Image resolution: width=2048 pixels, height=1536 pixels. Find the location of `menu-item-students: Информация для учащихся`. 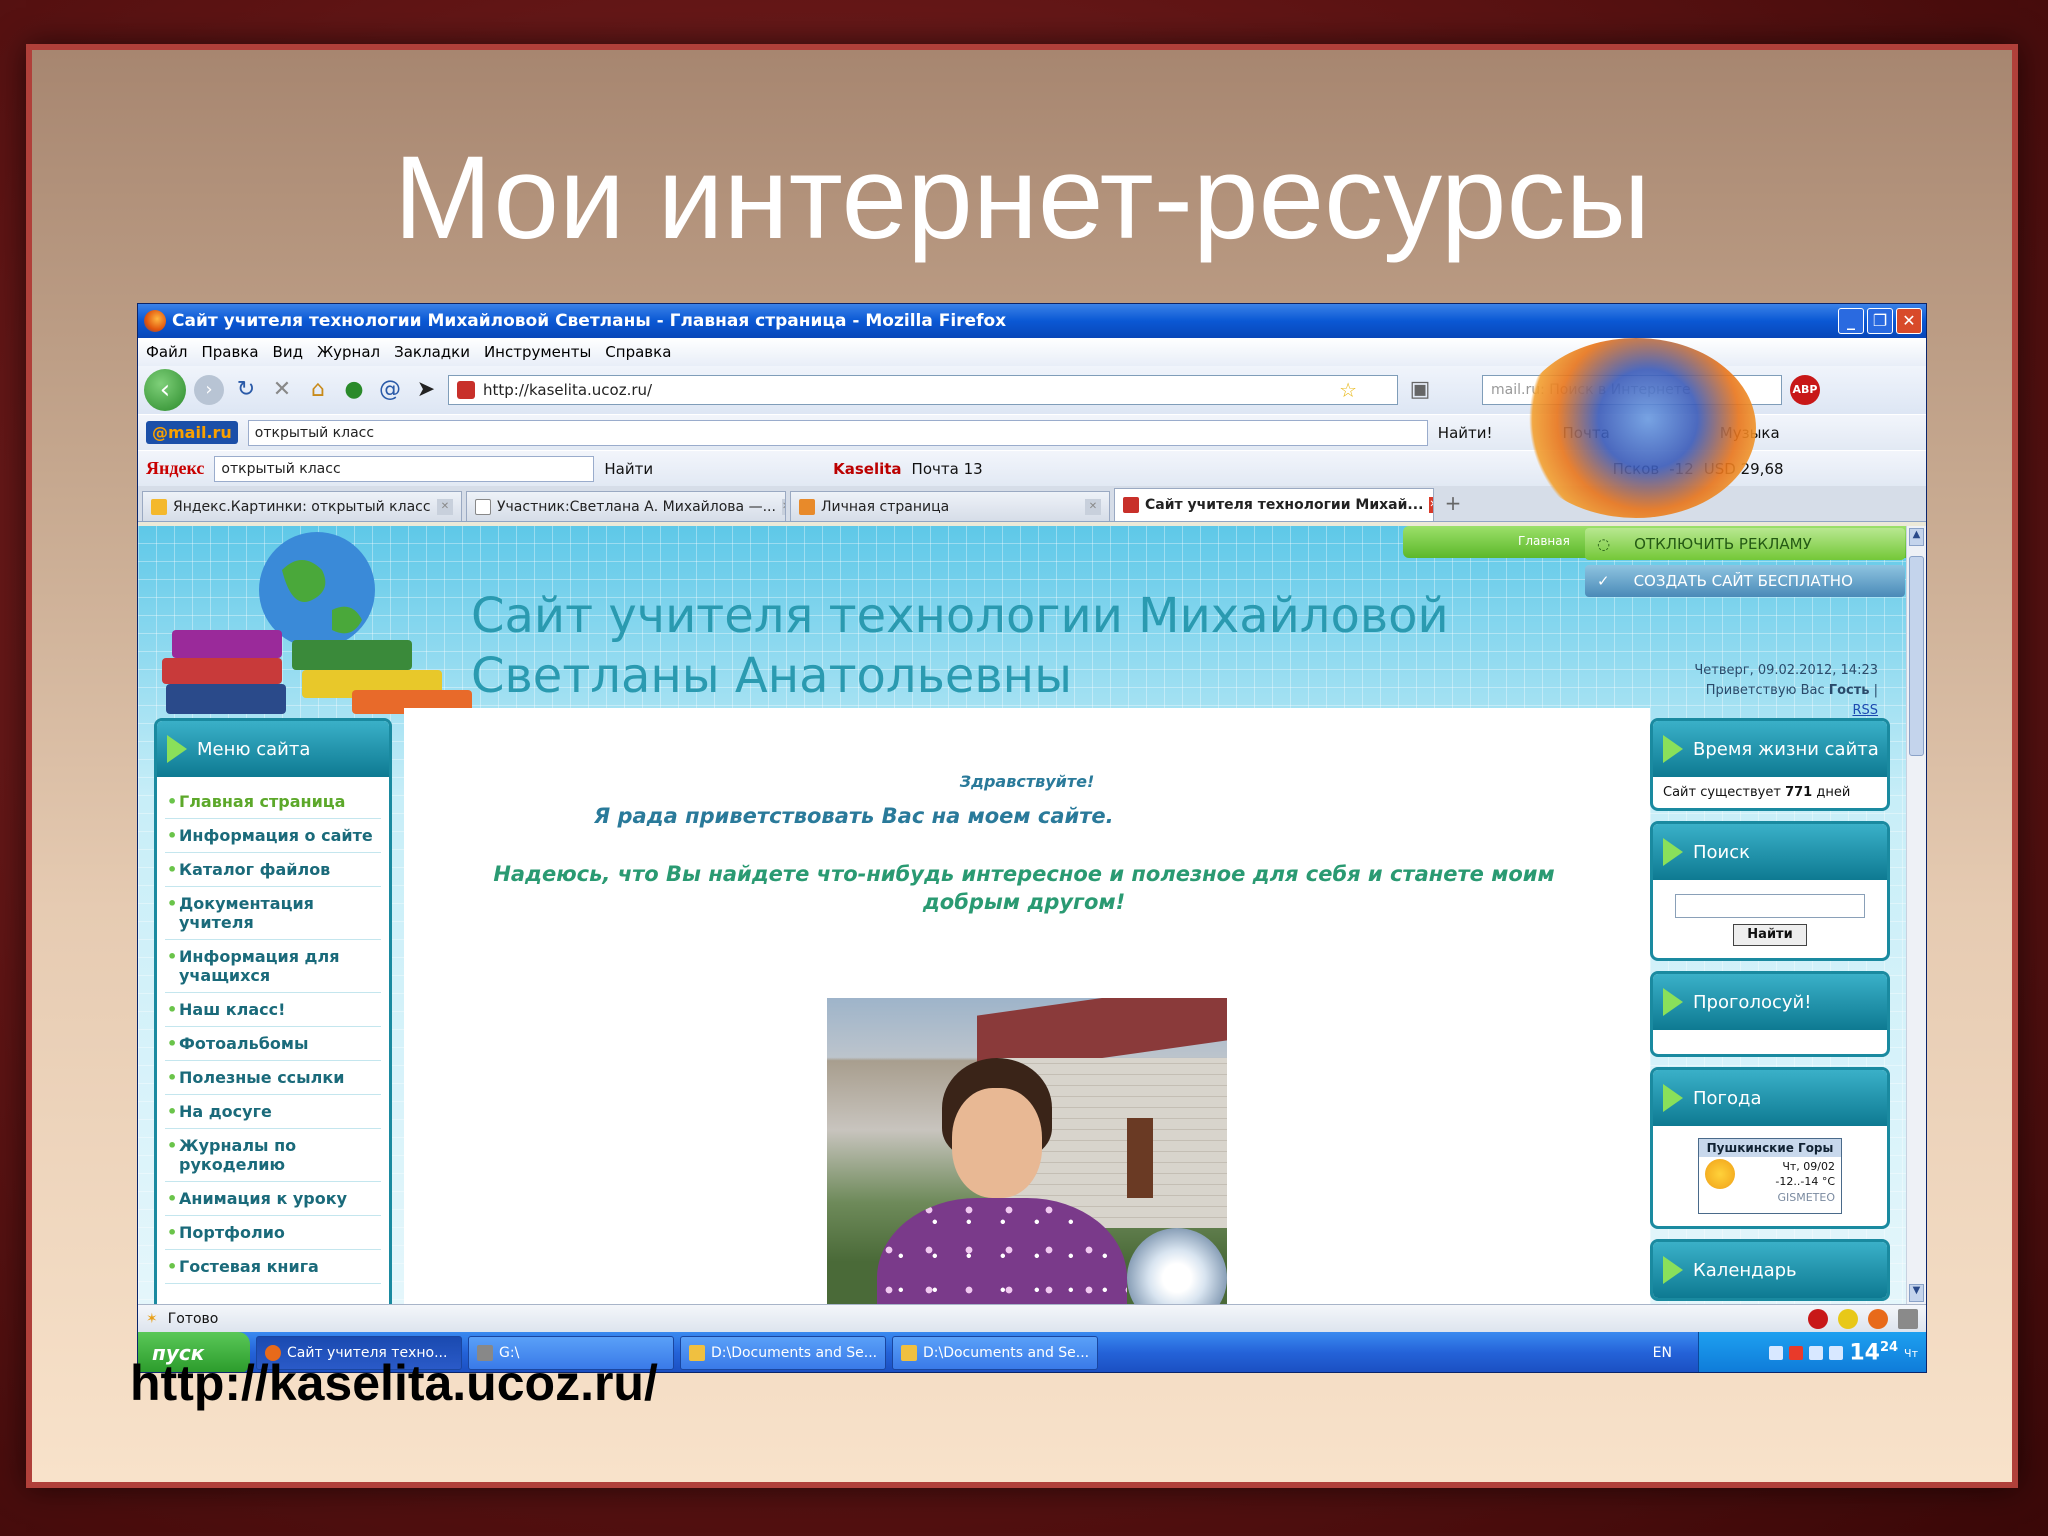

menu-item-students: Информация для учащихся is located at coordinates (273, 966).